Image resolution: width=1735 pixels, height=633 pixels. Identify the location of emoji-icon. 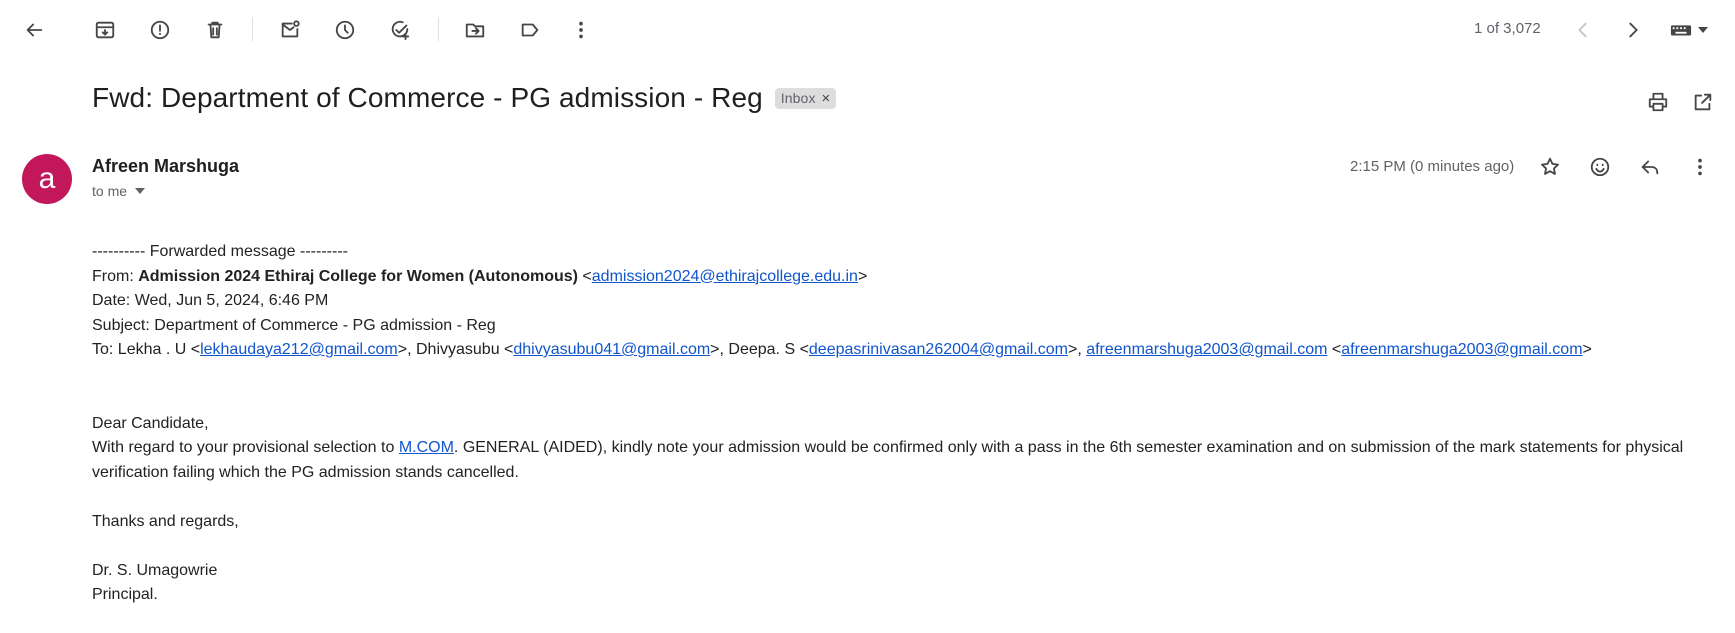
(1600, 167).